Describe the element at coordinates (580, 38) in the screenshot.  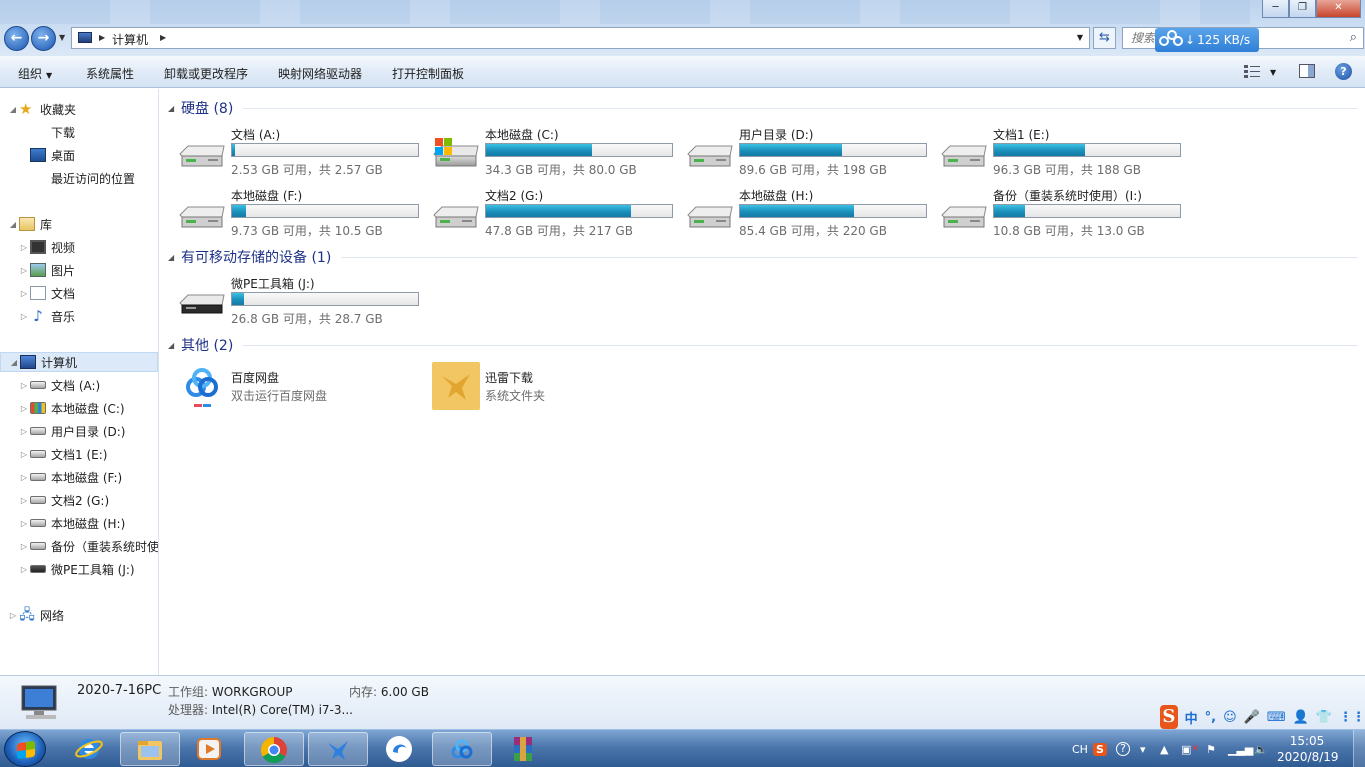
I see `address-bar: ▶ 计算机 ▶ ▼` at that location.